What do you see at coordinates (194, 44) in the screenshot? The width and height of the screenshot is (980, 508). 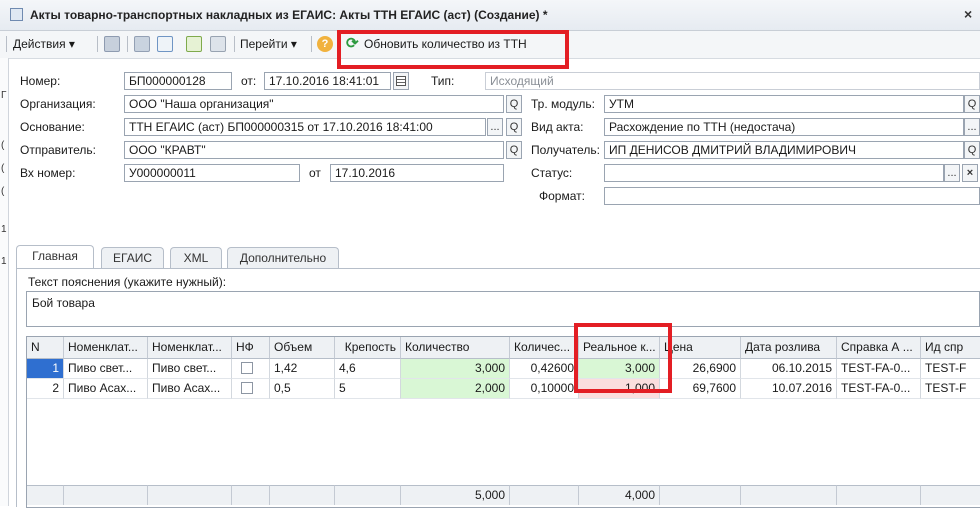 I see `document-add-icon` at bounding box center [194, 44].